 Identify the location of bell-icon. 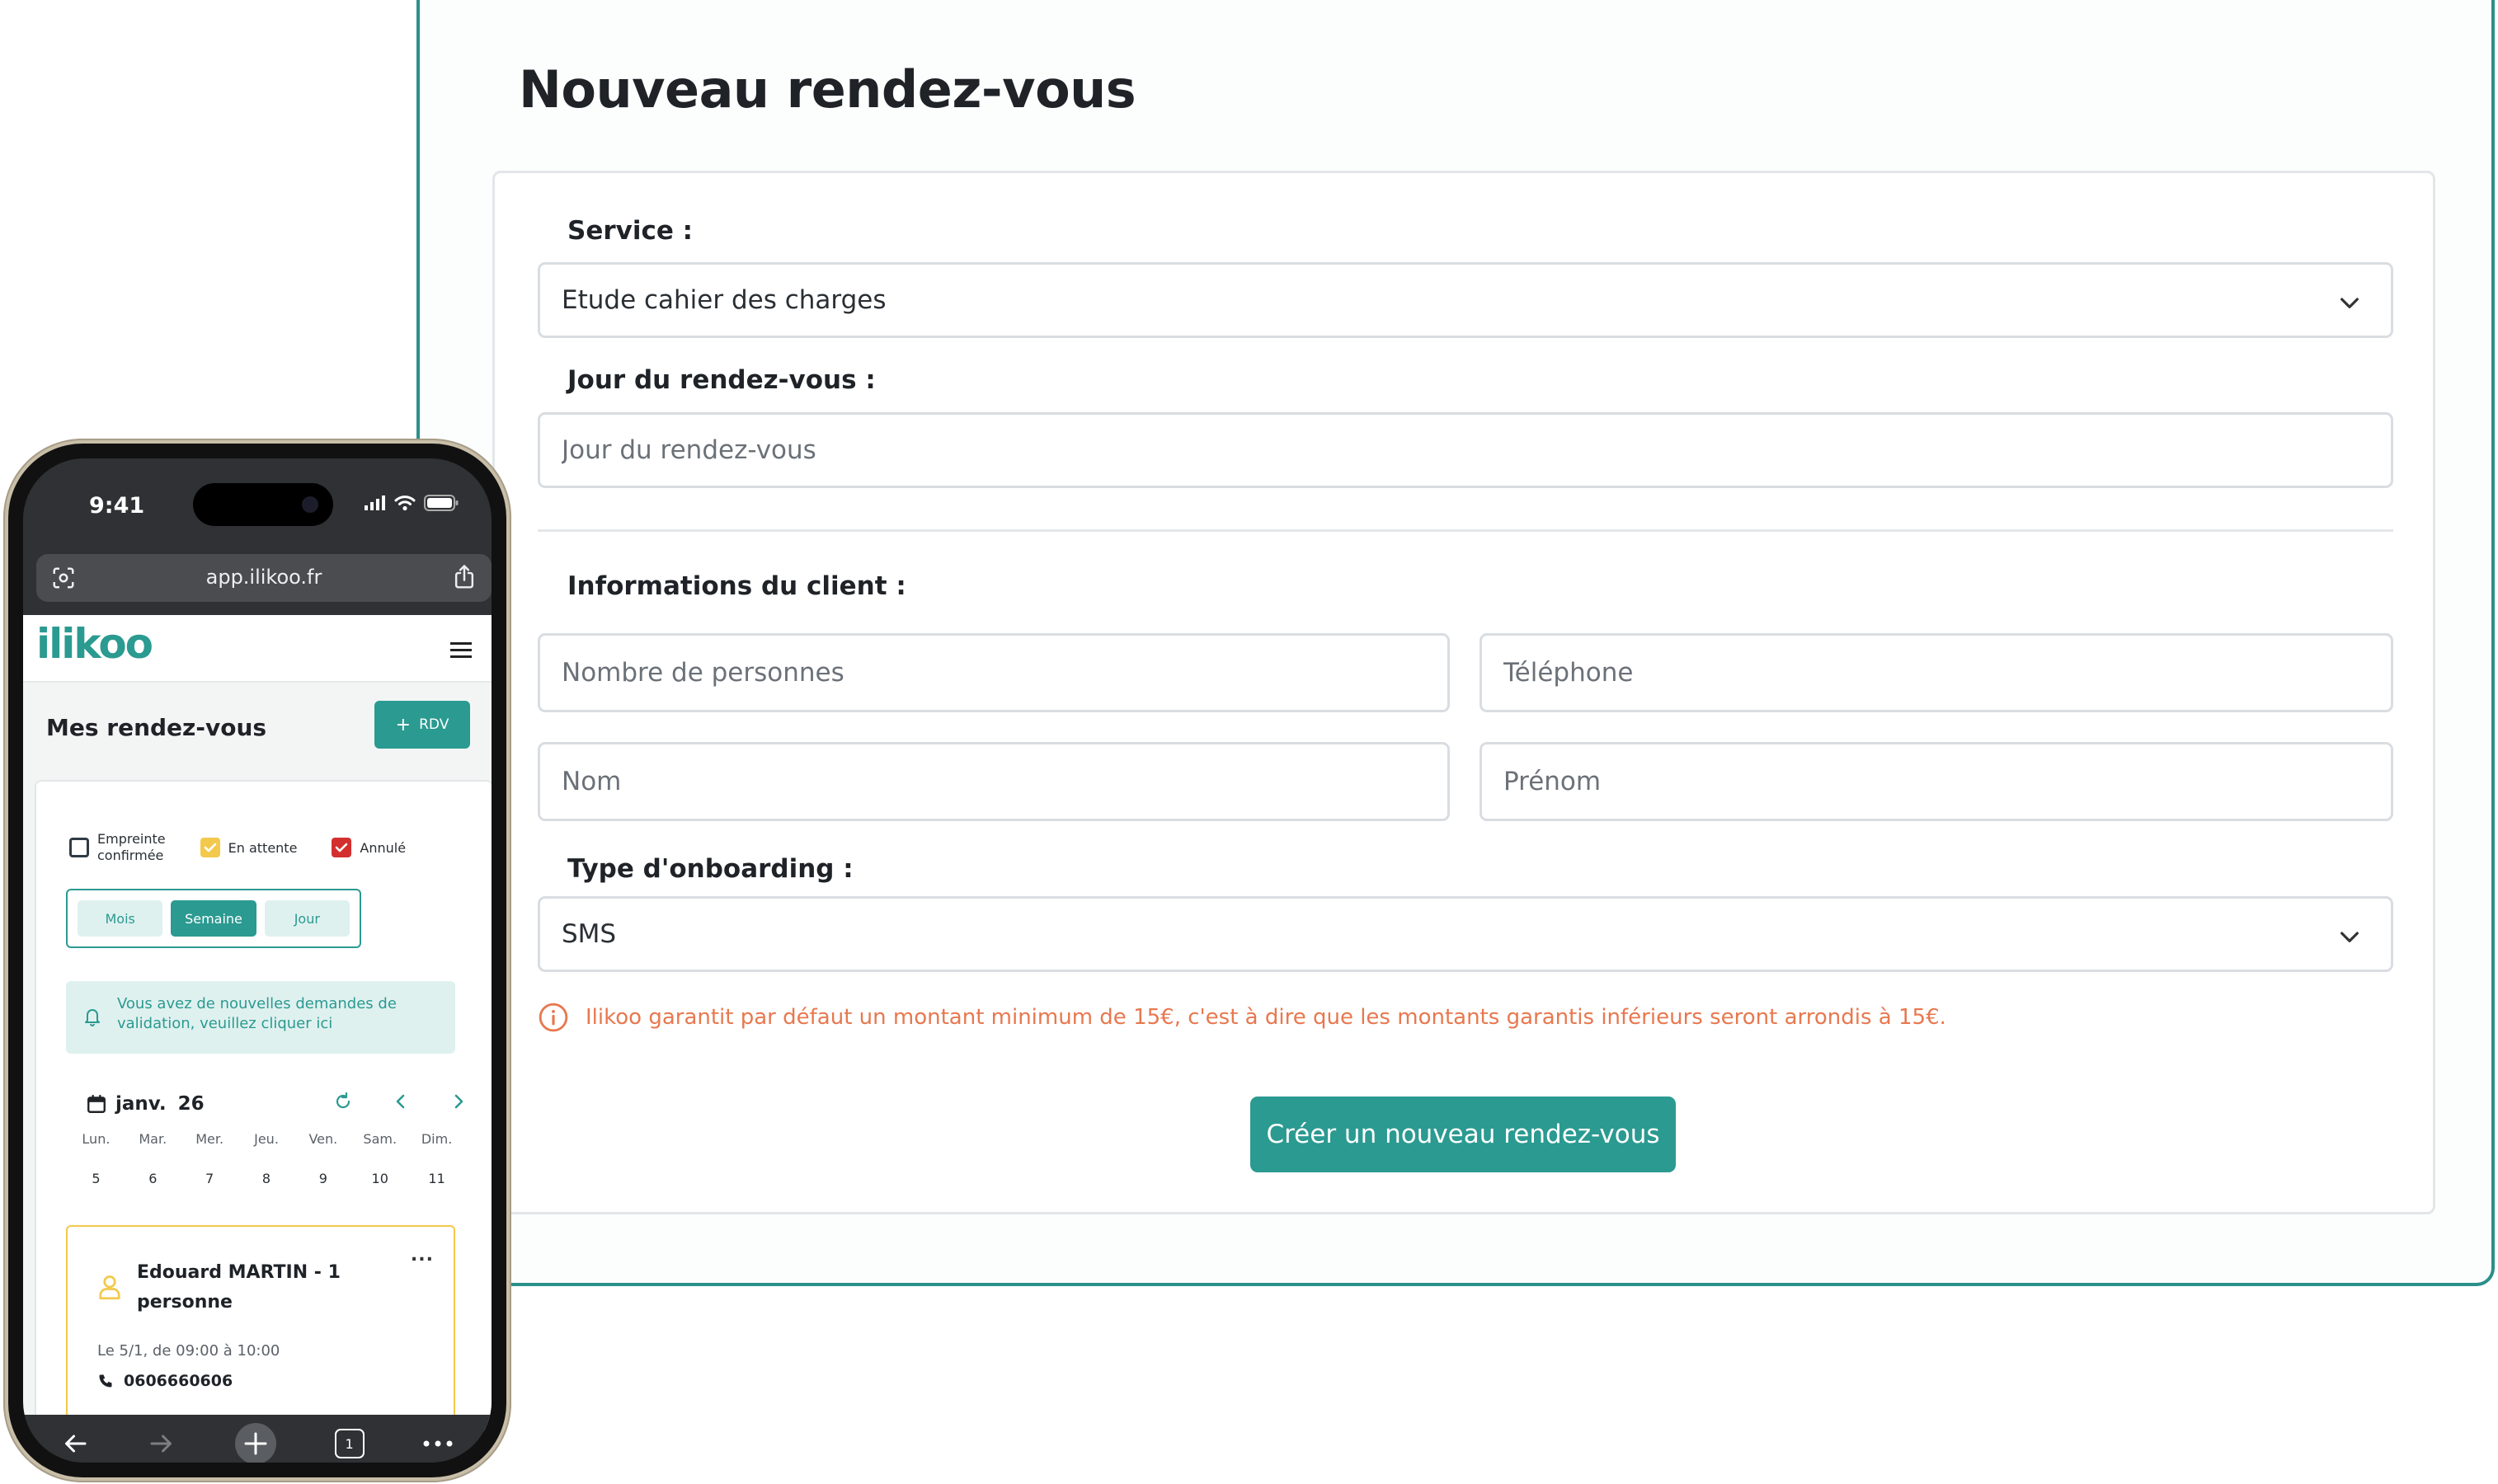
(92, 1017).